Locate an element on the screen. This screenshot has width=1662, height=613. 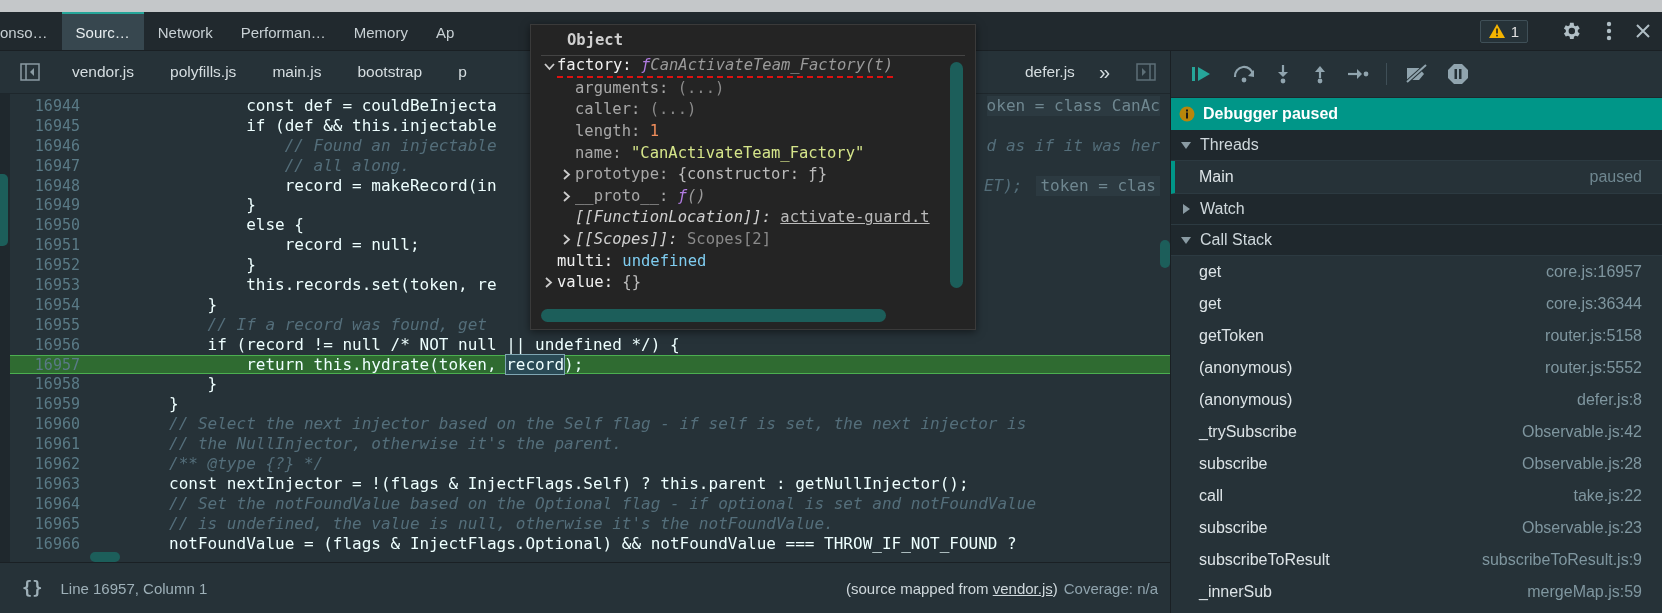
code-line: // Found an injectable is located at coordinates (390, 145).